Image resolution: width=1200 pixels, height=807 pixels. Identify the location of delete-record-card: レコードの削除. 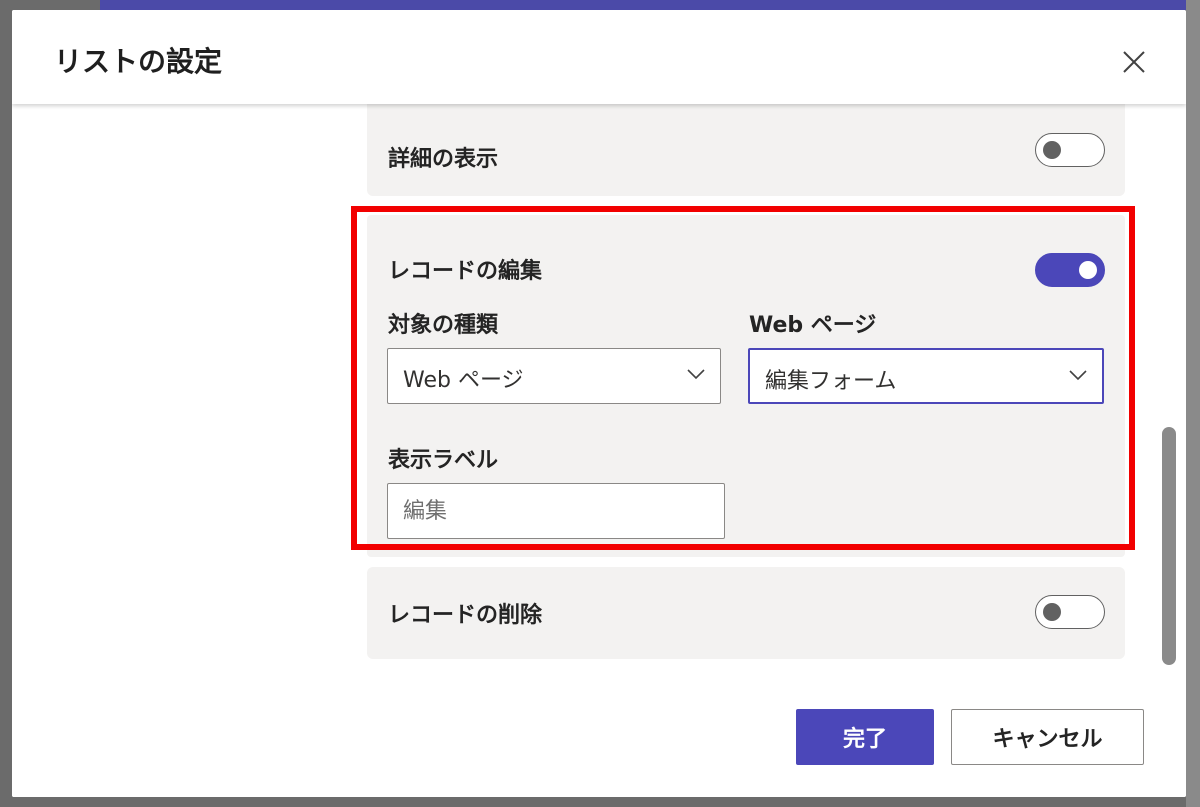
(746, 613).